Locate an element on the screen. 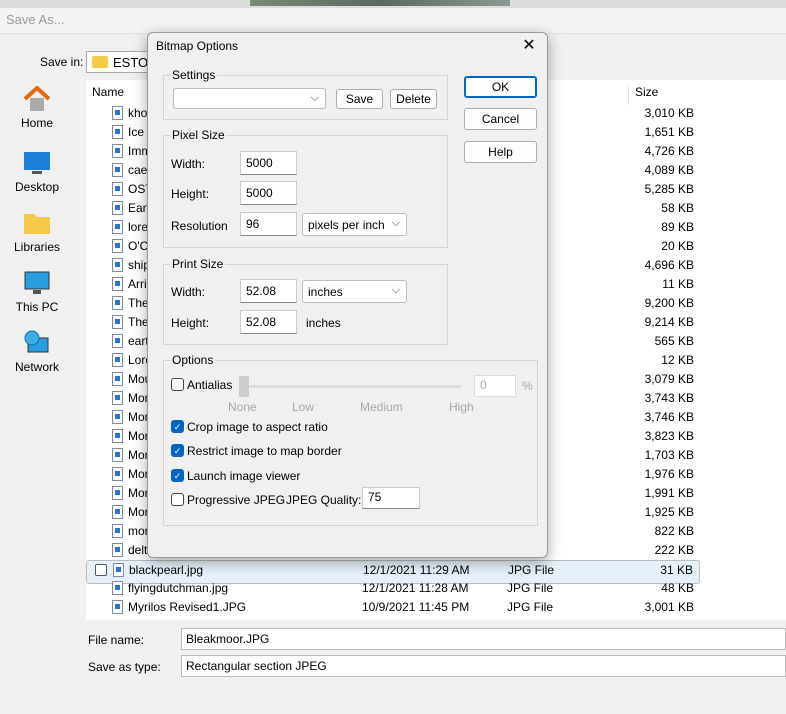 This screenshot has height=714, width=786. ok-button: OK is located at coordinates (500, 87).